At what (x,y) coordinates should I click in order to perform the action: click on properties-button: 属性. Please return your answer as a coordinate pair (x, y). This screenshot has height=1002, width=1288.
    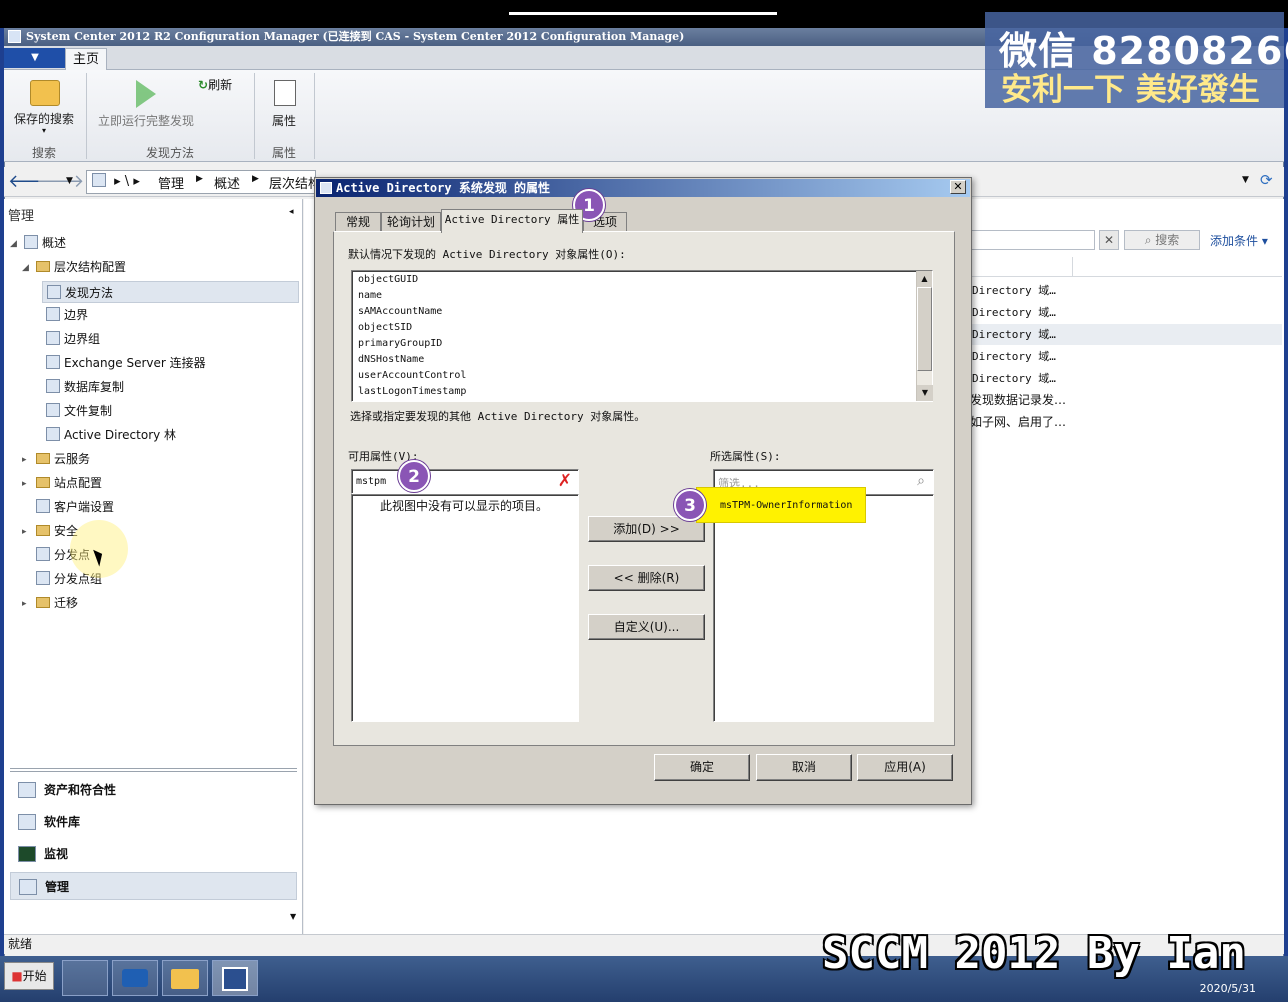
    Looking at the image, I should click on (285, 104).